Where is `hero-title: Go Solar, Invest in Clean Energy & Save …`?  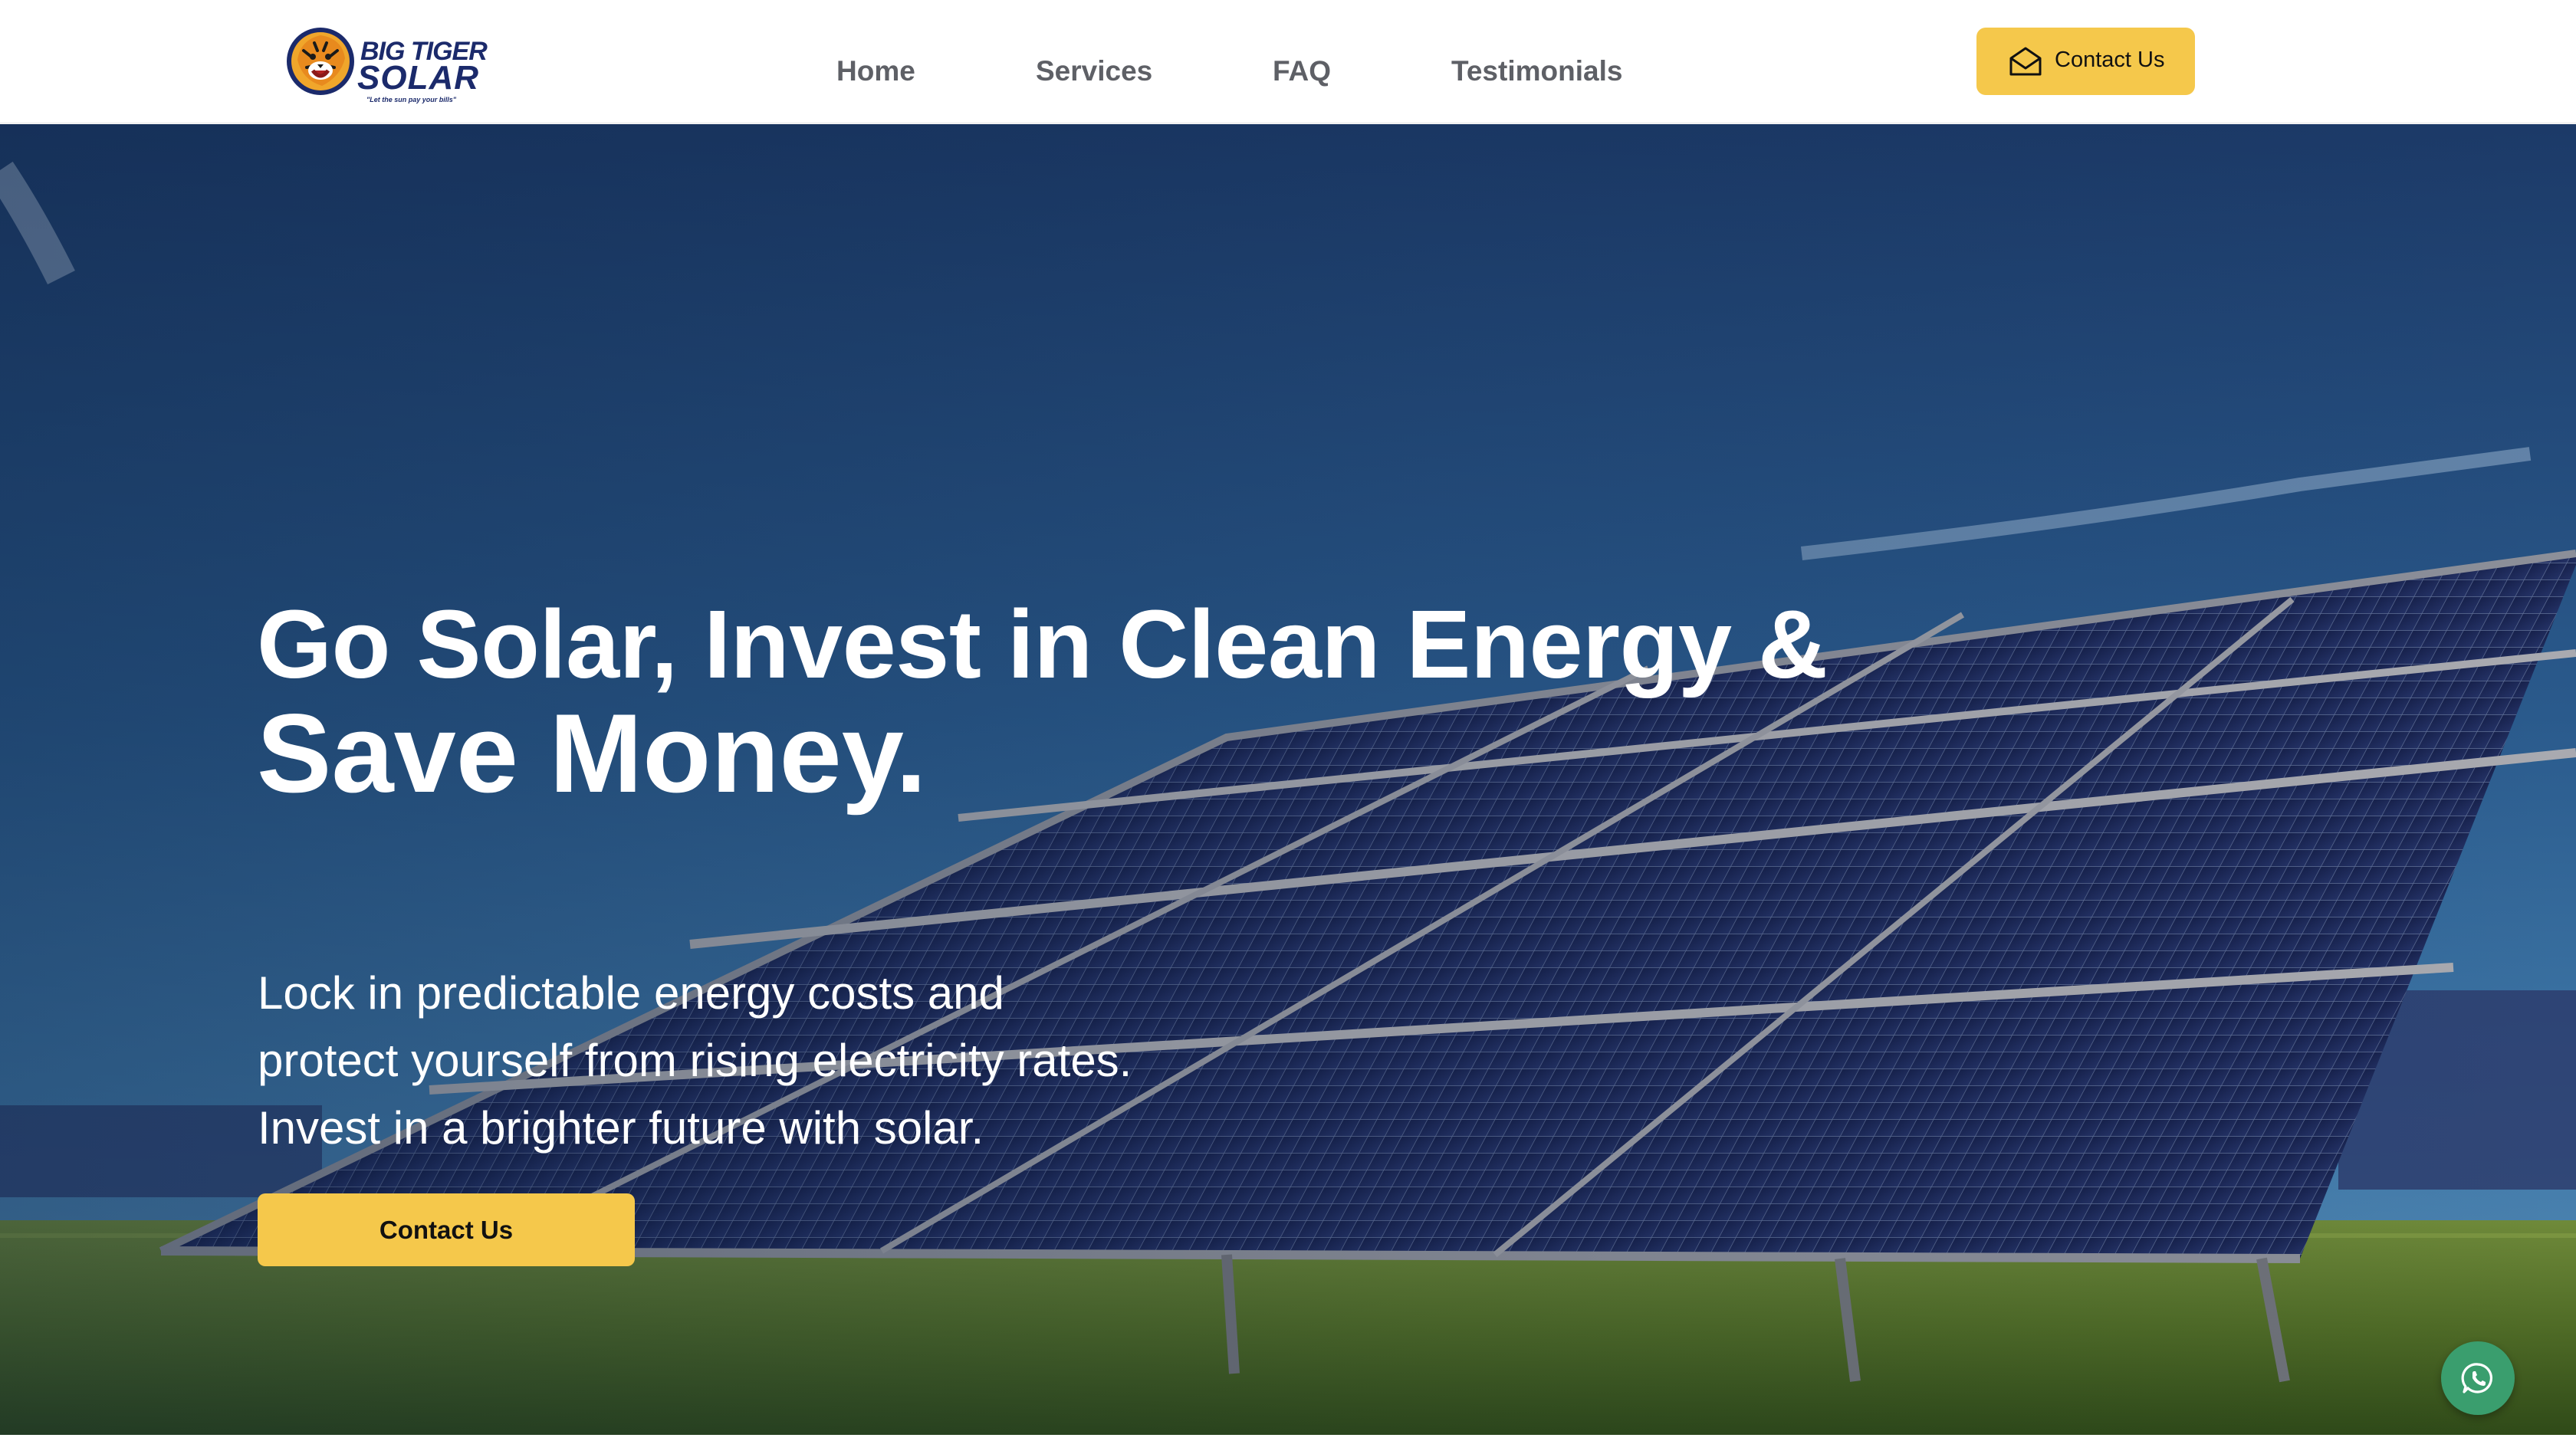
hero-title: Go Solar, Invest in Clean Energy & Save … is located at coordinates (1101, 702).